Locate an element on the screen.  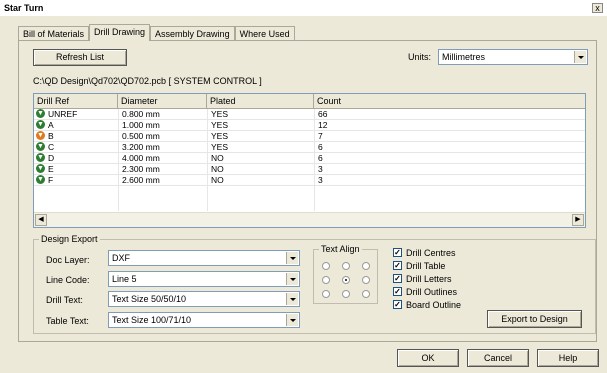
column-header-plated: Plated is located at coordinates (260, 101).